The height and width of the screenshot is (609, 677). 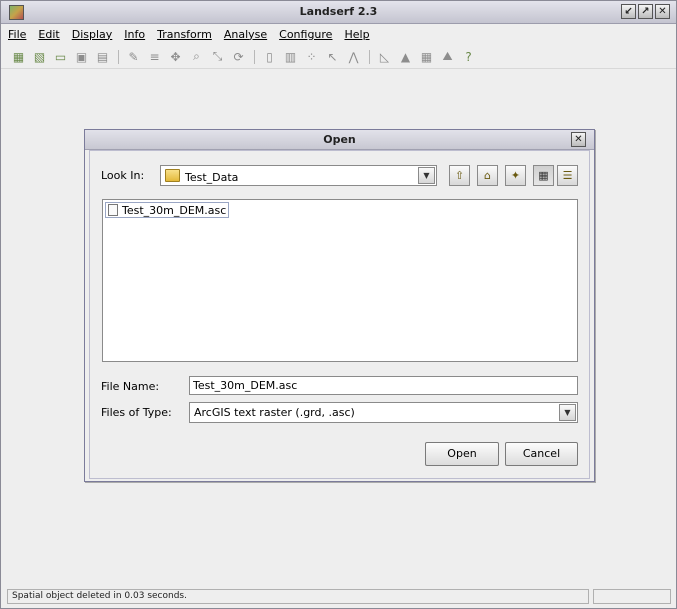 I want to click on status-bar: Spatial object deleted in 0.03 seconds., so click(x=338, y=597).